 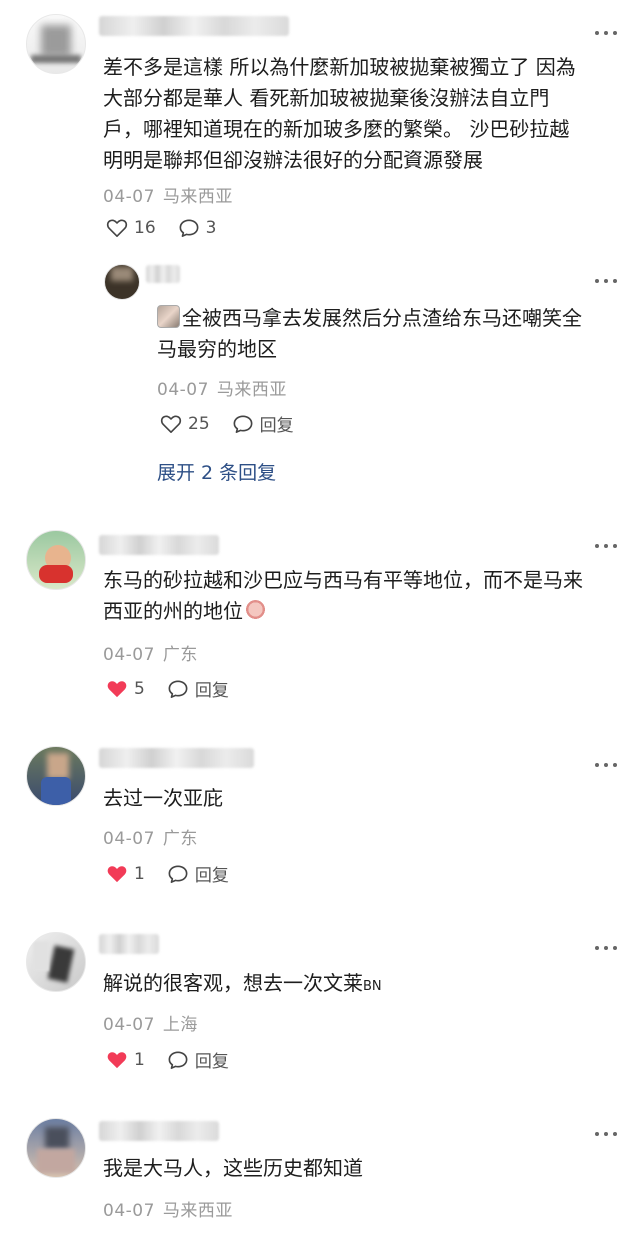 I want to click on comment-location: 马来西亚, so click(x=197, y=197).